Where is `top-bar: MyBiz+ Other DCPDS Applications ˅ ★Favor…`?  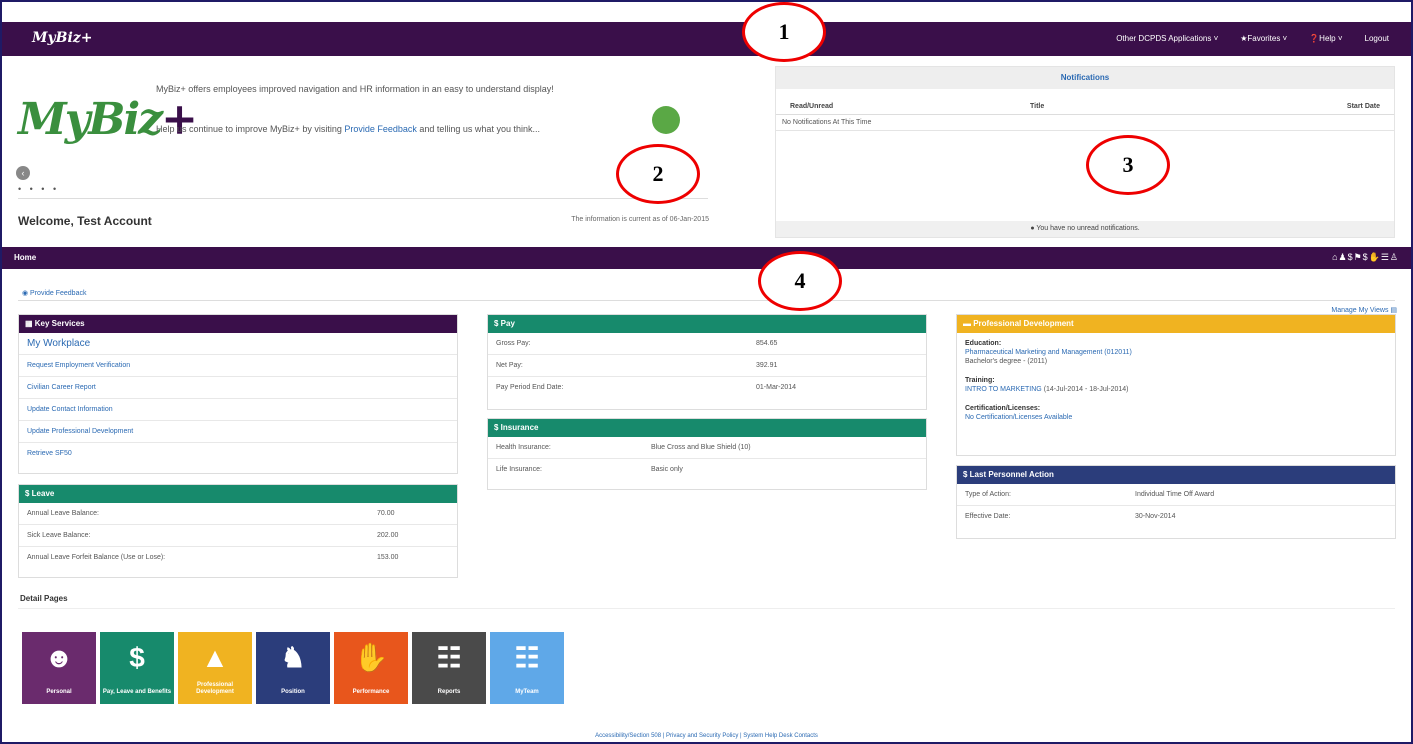
top-bar: MyBiz+ Other DCPDS Applications ˅ ★Favor… is located at coordinates (706, 39).